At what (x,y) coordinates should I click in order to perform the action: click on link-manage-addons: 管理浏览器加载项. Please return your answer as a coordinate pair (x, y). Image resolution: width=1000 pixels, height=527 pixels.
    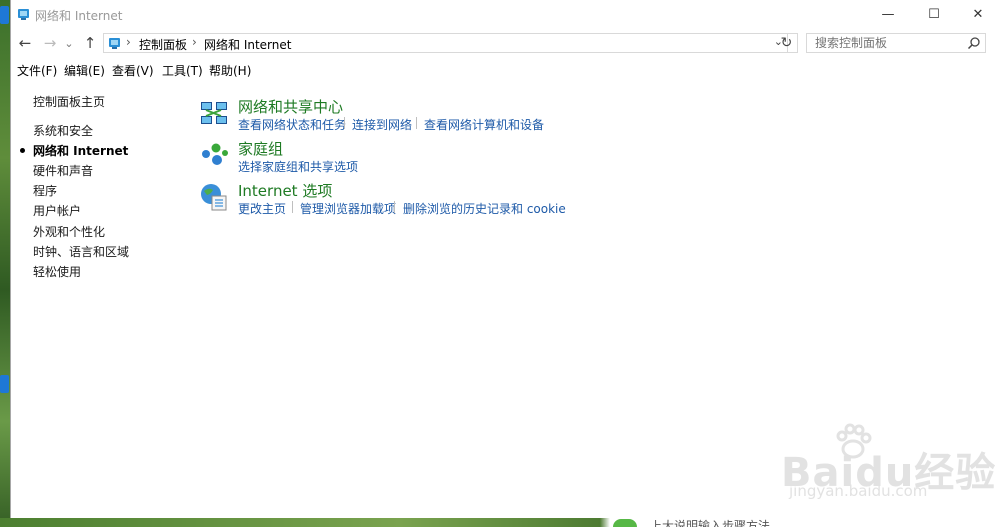
    Looking at the image, I should click on (348, 208).